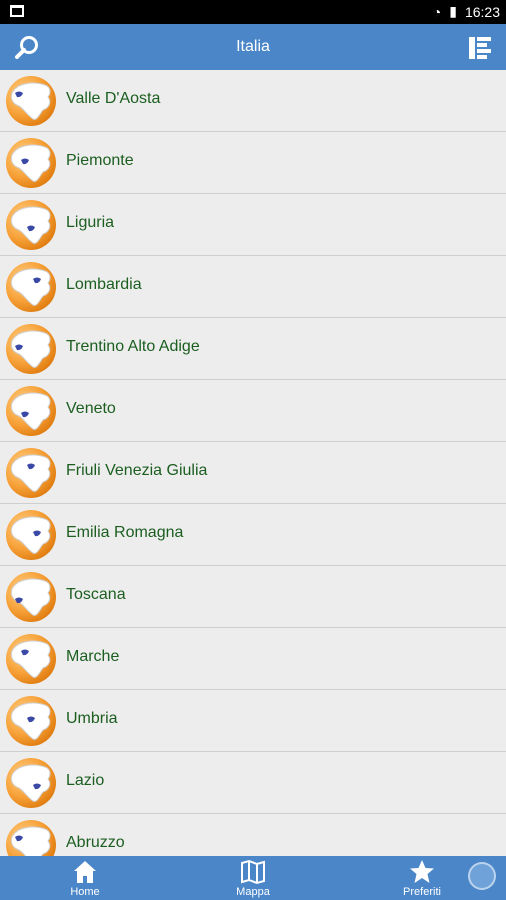 This screenshot has height=900, width=506. I want to click on list-item-label: Toscana, so click(96, 594).